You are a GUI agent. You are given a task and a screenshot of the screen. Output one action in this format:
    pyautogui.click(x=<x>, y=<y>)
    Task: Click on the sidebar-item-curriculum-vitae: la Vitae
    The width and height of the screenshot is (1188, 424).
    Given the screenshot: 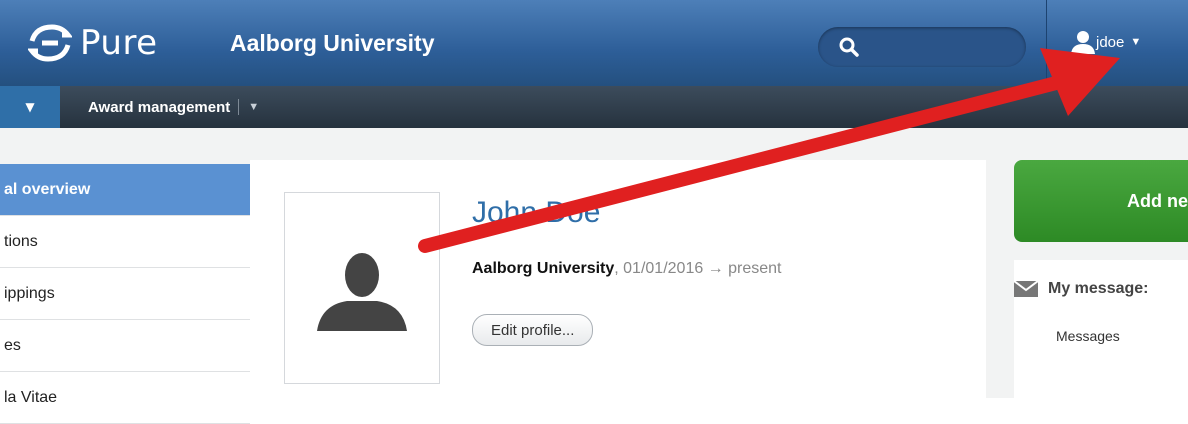 What is the action you would take?
    pyautogui.click(x=125, y=398)
    